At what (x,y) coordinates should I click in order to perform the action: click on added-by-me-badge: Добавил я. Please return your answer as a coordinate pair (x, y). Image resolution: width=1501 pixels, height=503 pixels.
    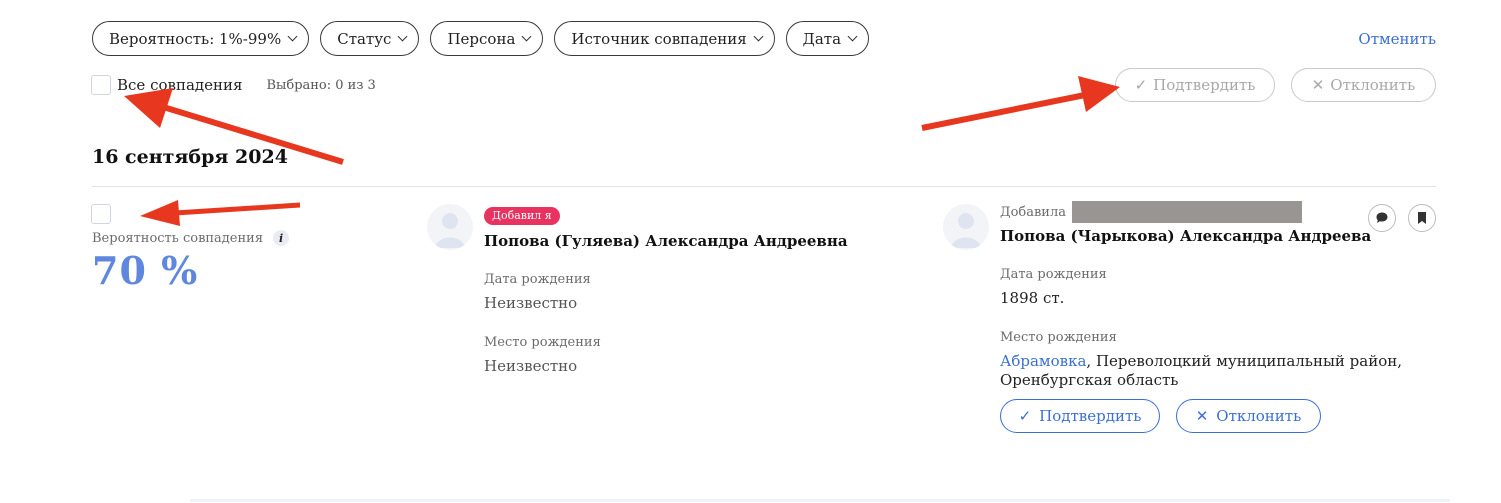
    Looking at the image, I should click on (522, 216).